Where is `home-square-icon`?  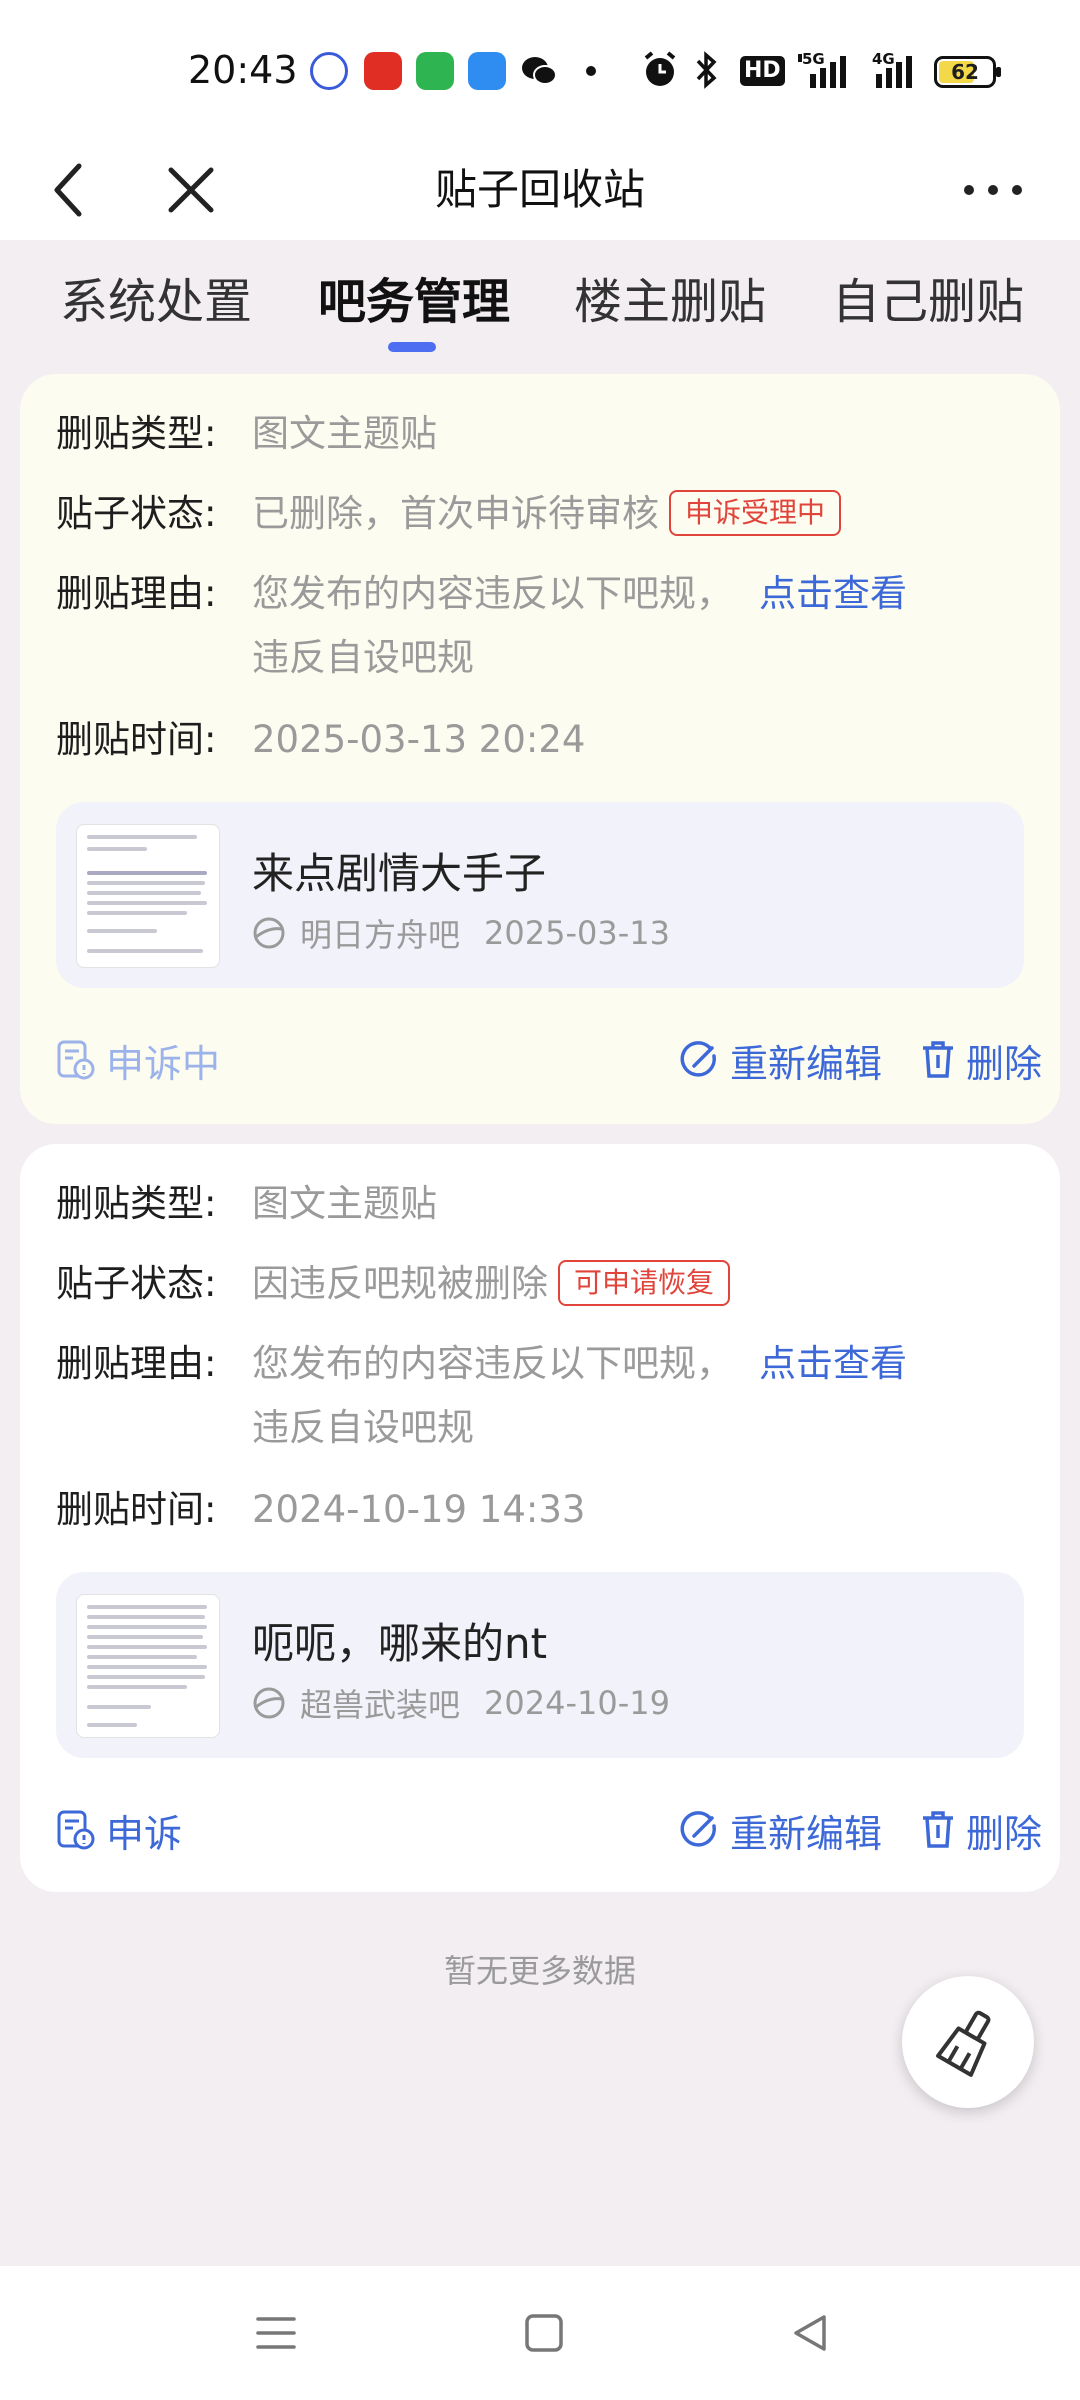 home-square-icon is located at coordinates (544, 2333).